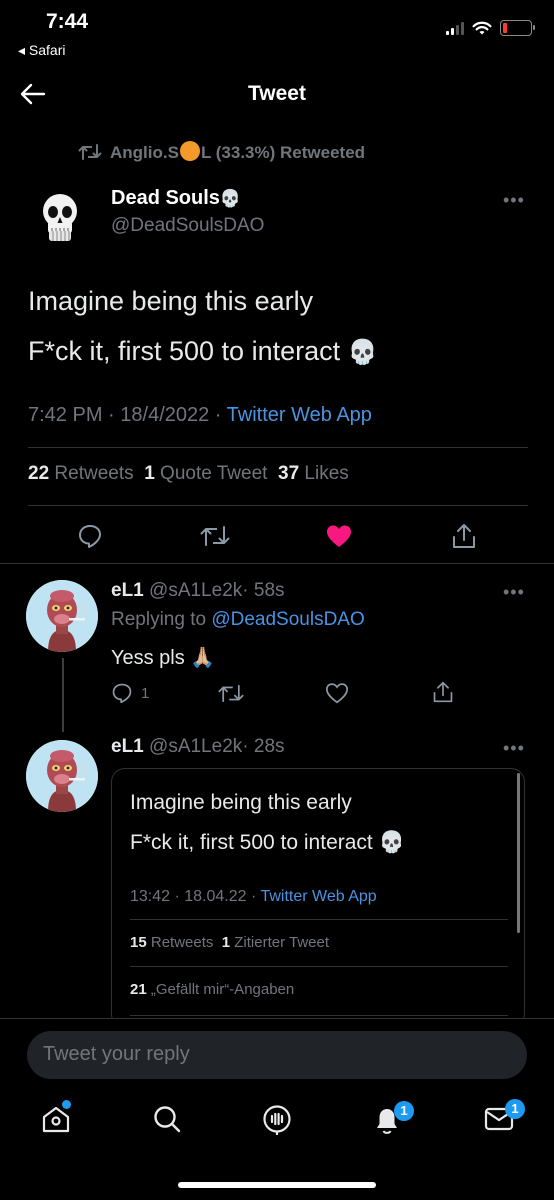 The height and width of the screenshot is (1200, 554). Describe the element at coordinates (56, 1117) in the screenshot. I see `tab-home` at that location.